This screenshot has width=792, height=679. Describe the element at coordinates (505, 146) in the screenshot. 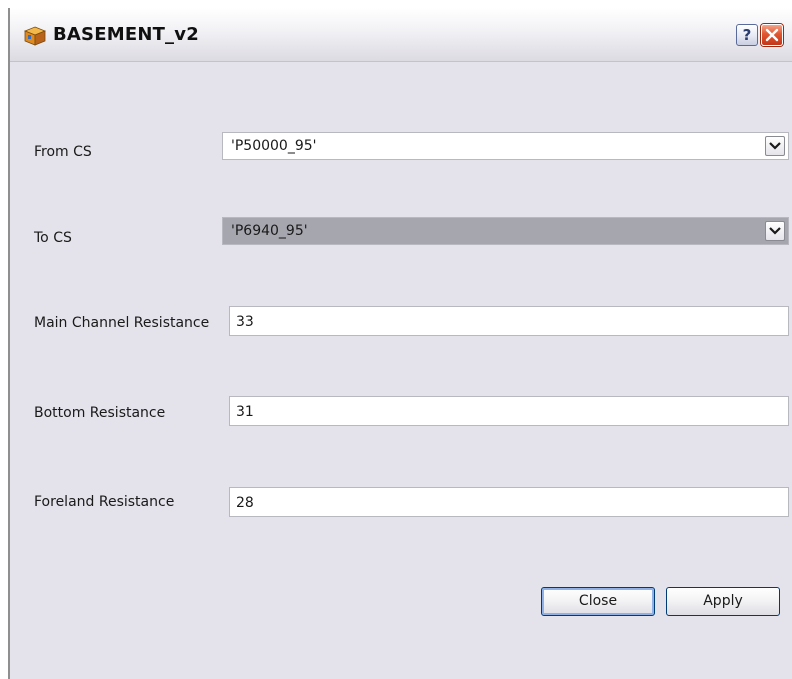

I see `from-cs-select: 'P50000_95'` at that location.